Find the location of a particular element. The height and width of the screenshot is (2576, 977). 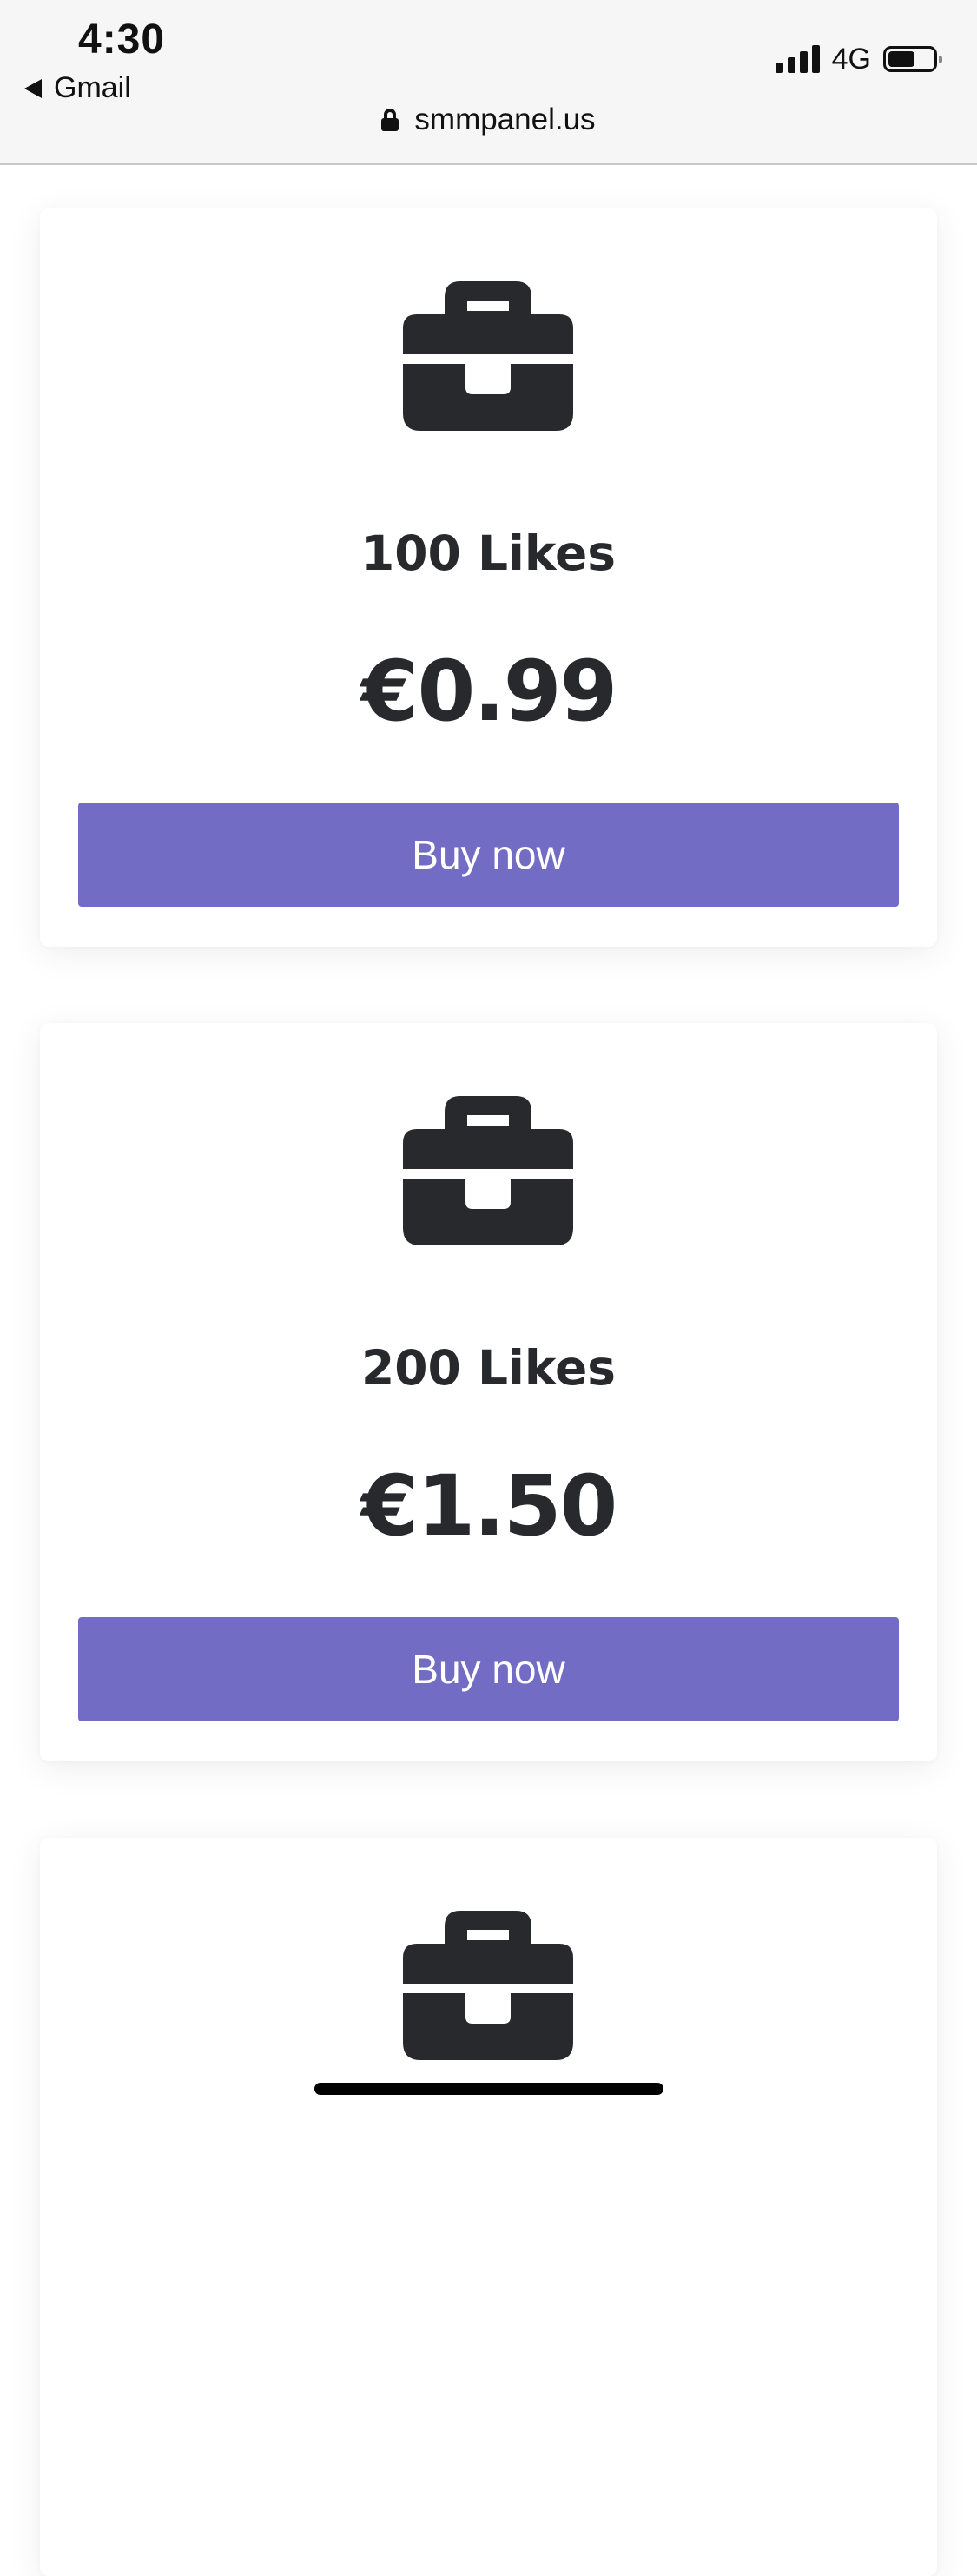

back-to-gmail-button: Gmail is located at coordinates (77, 88).